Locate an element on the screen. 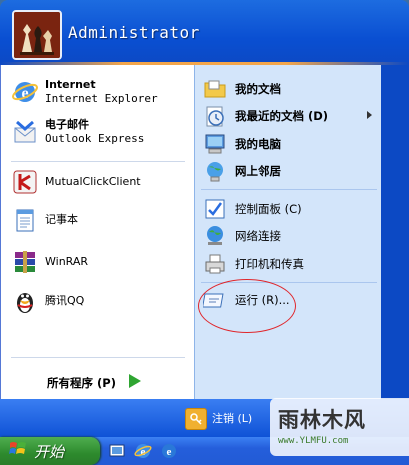  pinned-internet-subtitle: Internet Explorer is located at coordinates (101, 98).